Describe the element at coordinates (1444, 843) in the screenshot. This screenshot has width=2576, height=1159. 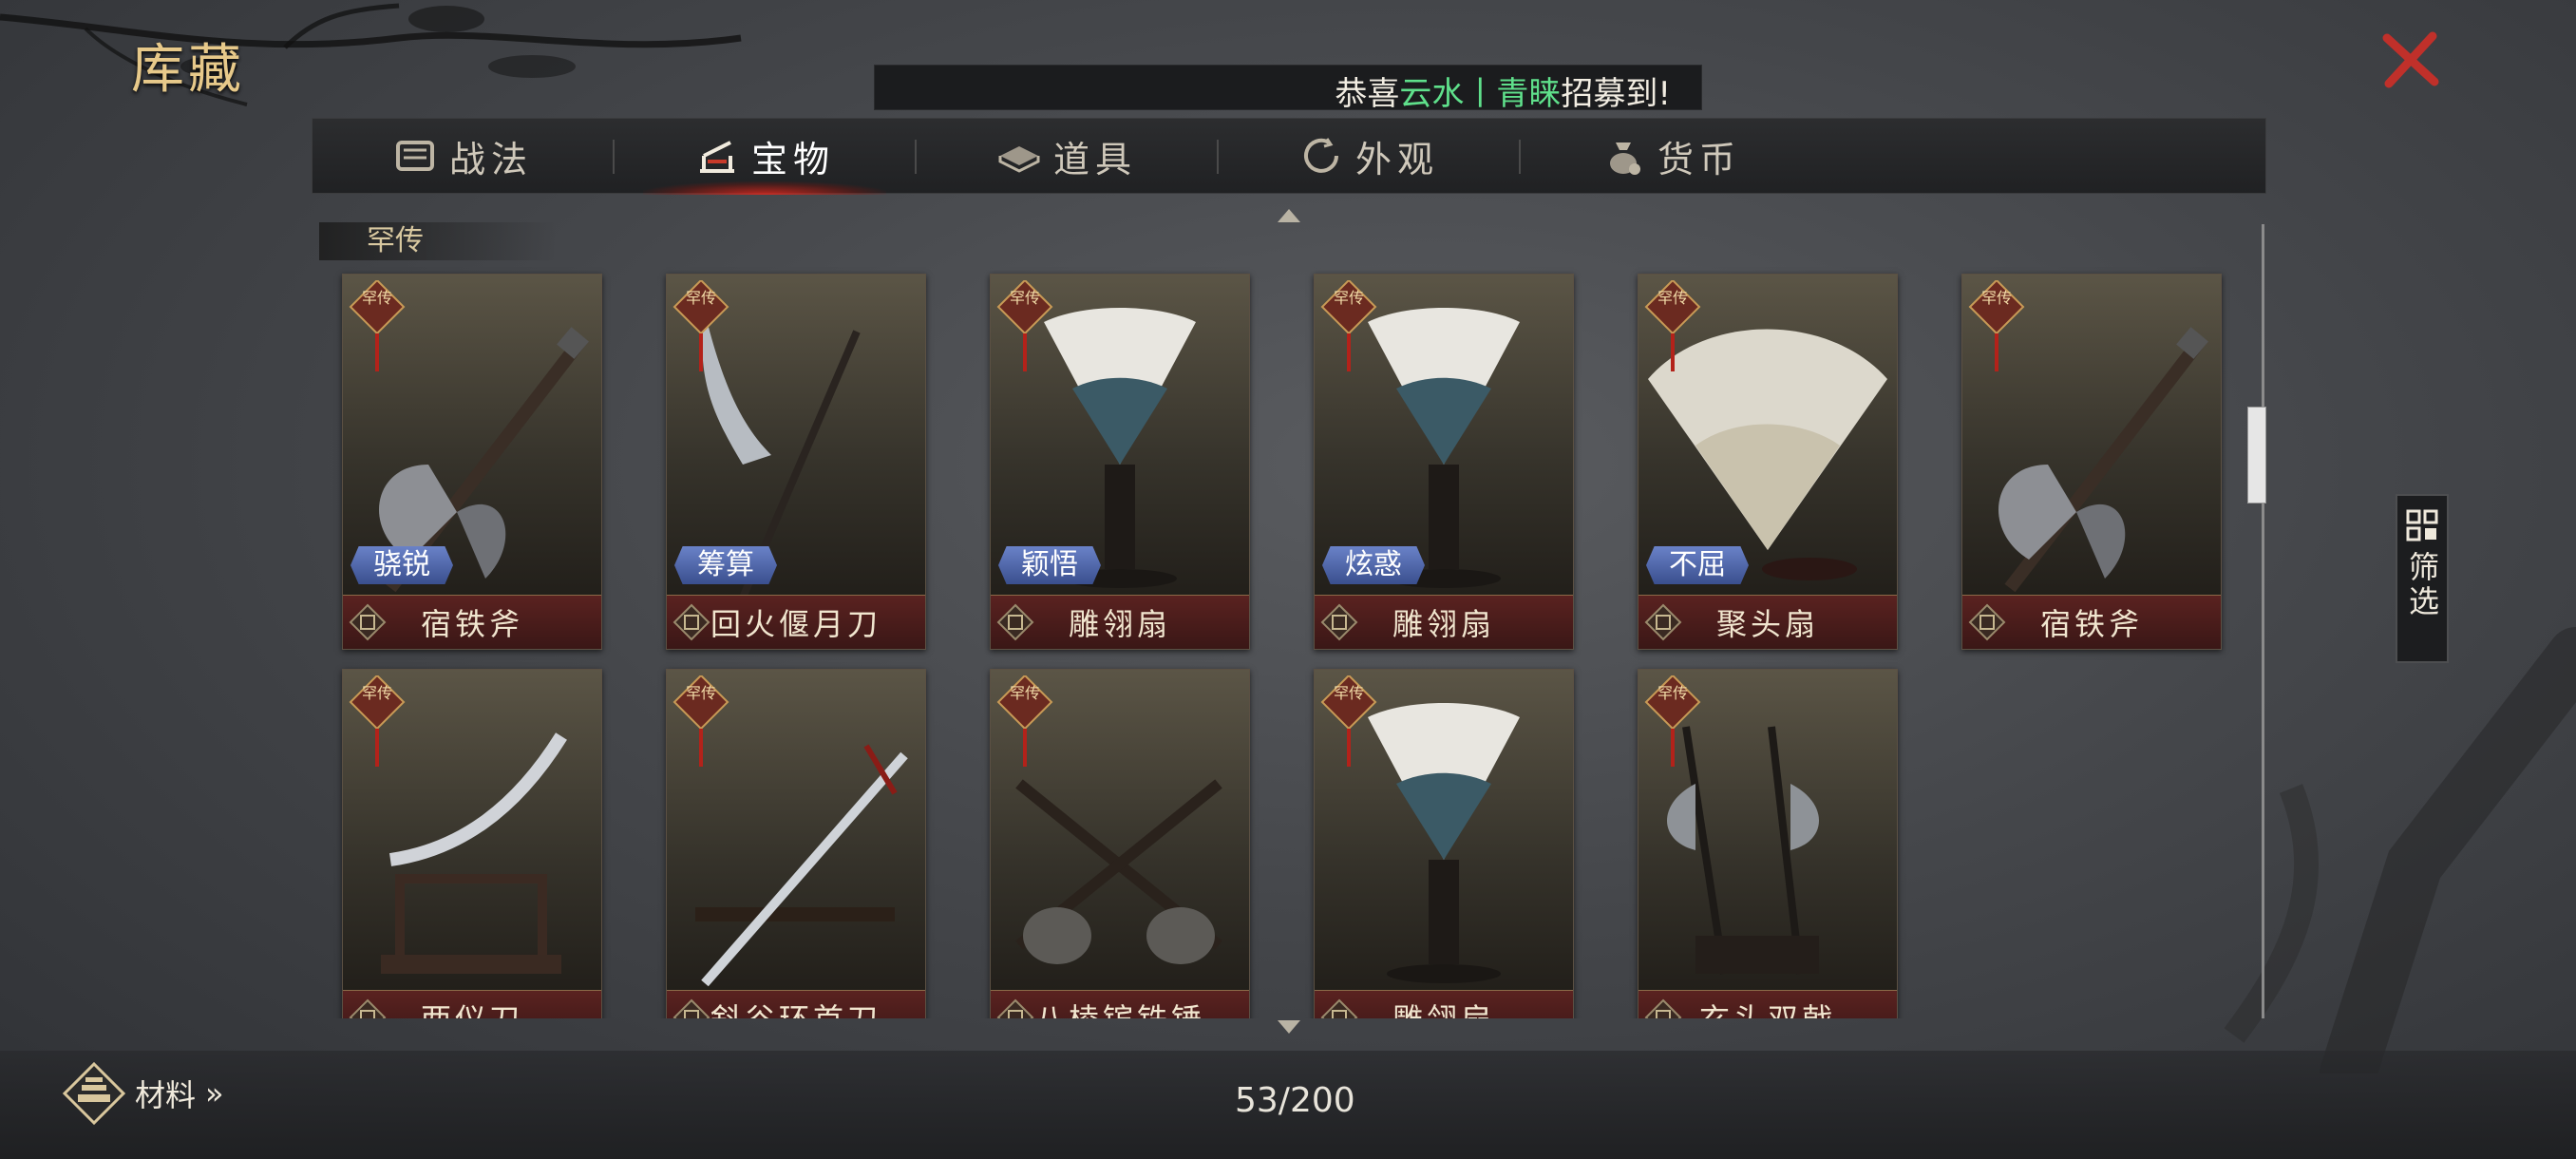
I see `treasure-card: 罕传雕翎扇` at that location.